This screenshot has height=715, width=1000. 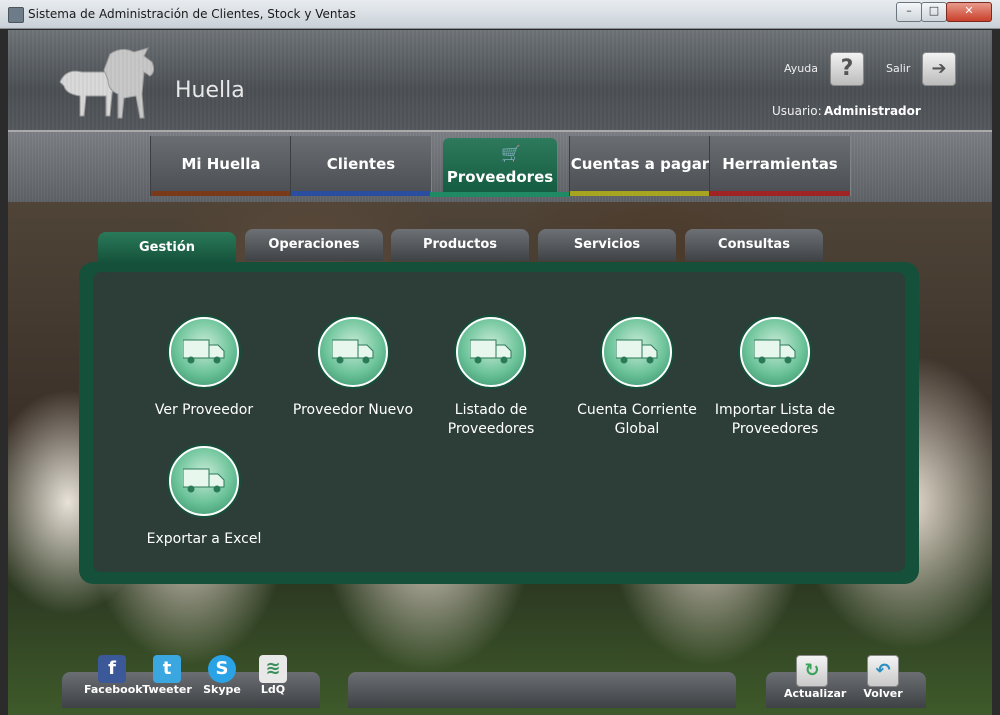 I want to click on user-value: Administrador, so click(x=872, y=111).